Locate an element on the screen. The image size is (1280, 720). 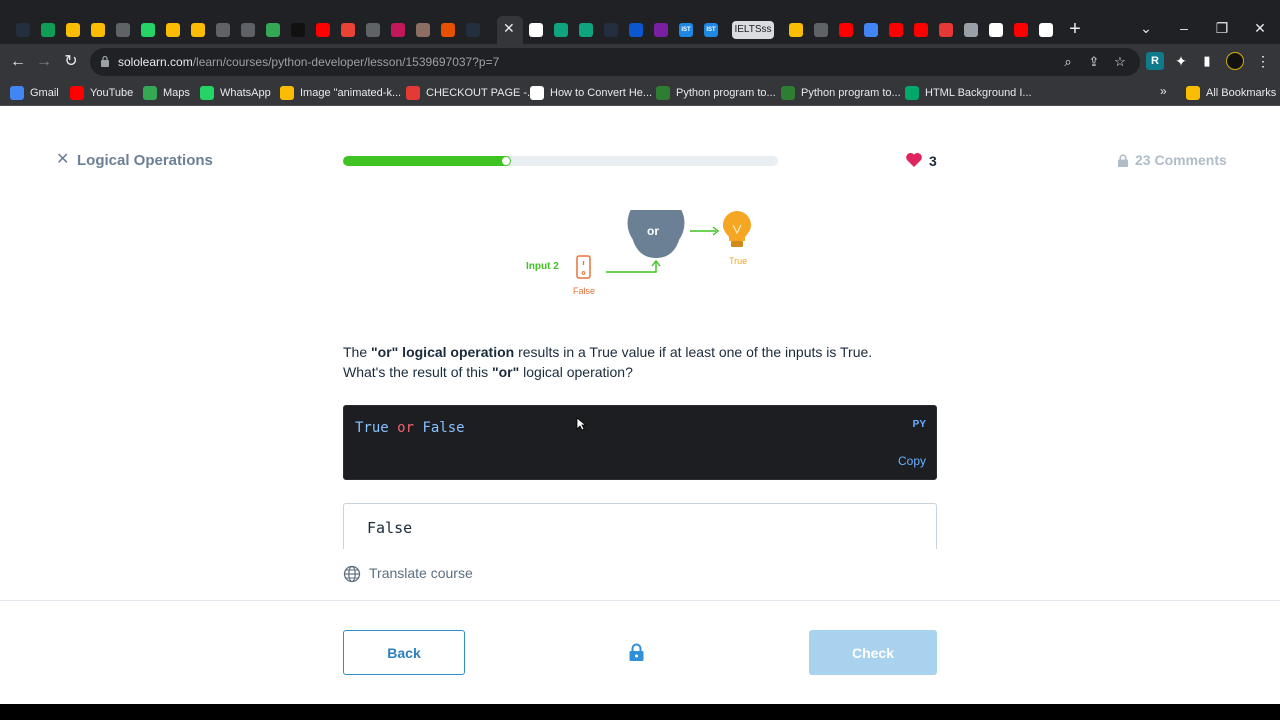
side-panel-icon: ▮ is located at coordinates (1207, 61).